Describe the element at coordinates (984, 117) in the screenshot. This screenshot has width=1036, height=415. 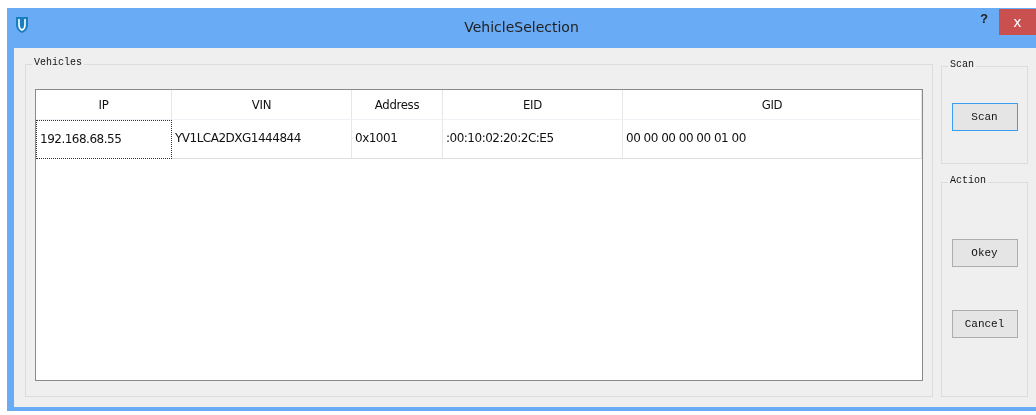
I see `scan-button: Scan` at that location.